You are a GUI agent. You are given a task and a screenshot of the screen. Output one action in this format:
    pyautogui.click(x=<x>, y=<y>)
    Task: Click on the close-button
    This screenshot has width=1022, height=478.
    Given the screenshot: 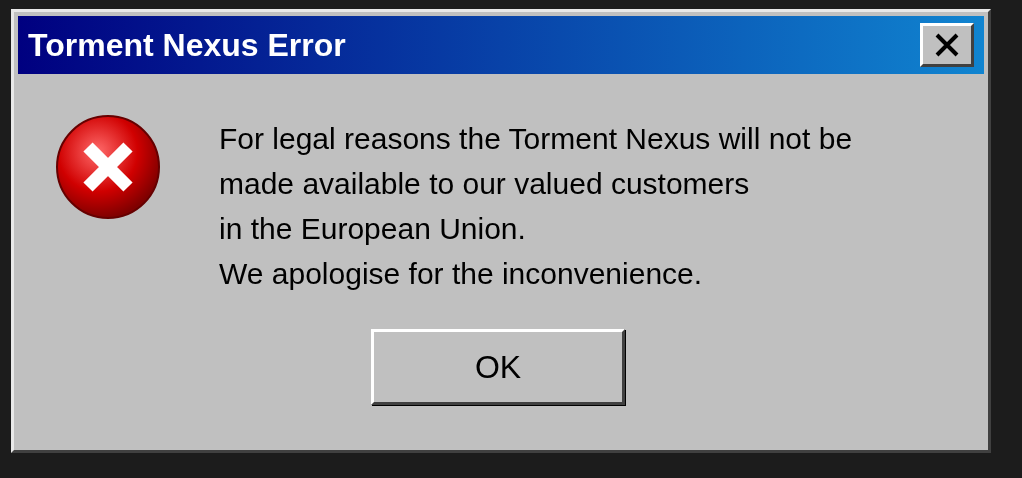 What is the action you would take?
    pyautogui.click(x=947, y=45)
    